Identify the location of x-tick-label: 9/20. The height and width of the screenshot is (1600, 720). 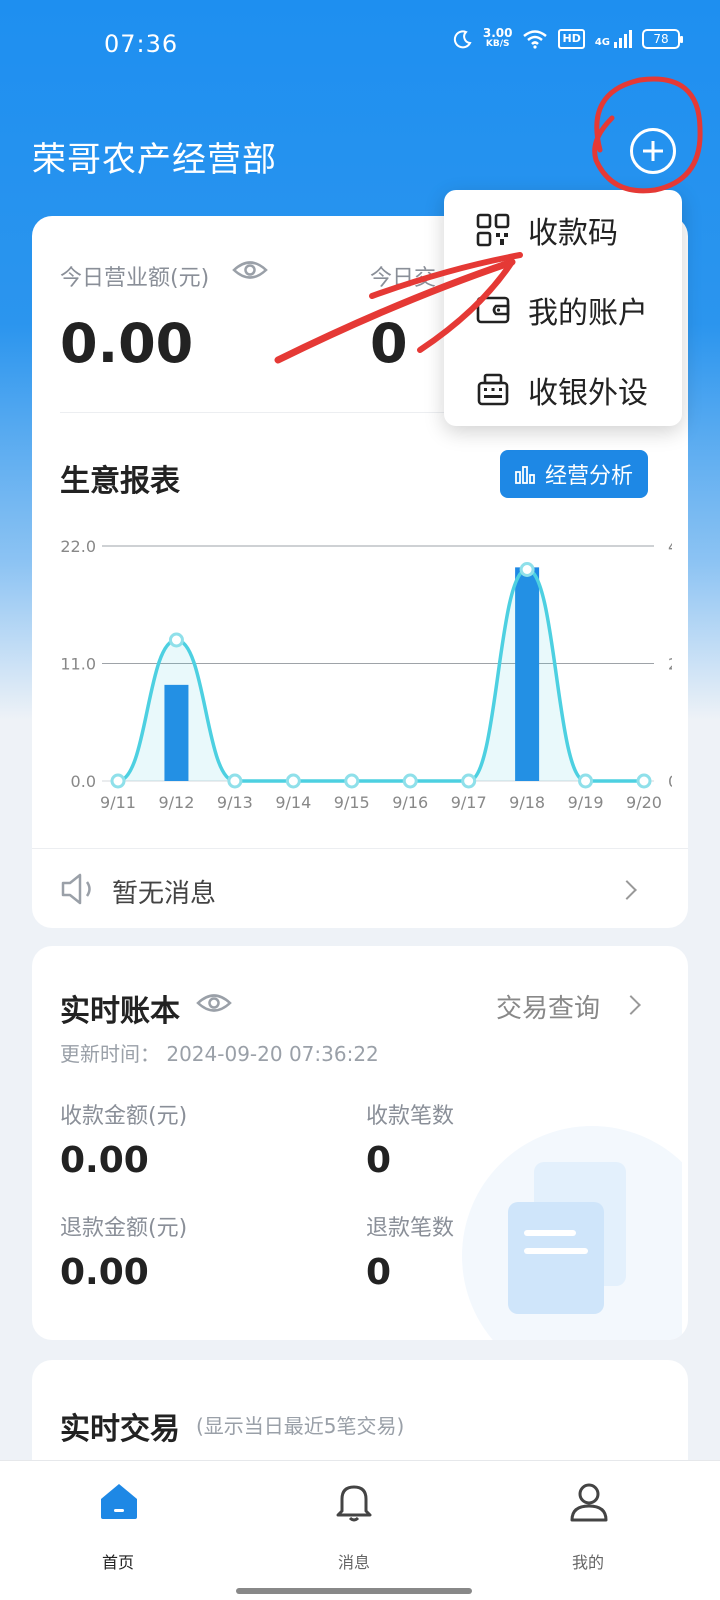
(644, 802).